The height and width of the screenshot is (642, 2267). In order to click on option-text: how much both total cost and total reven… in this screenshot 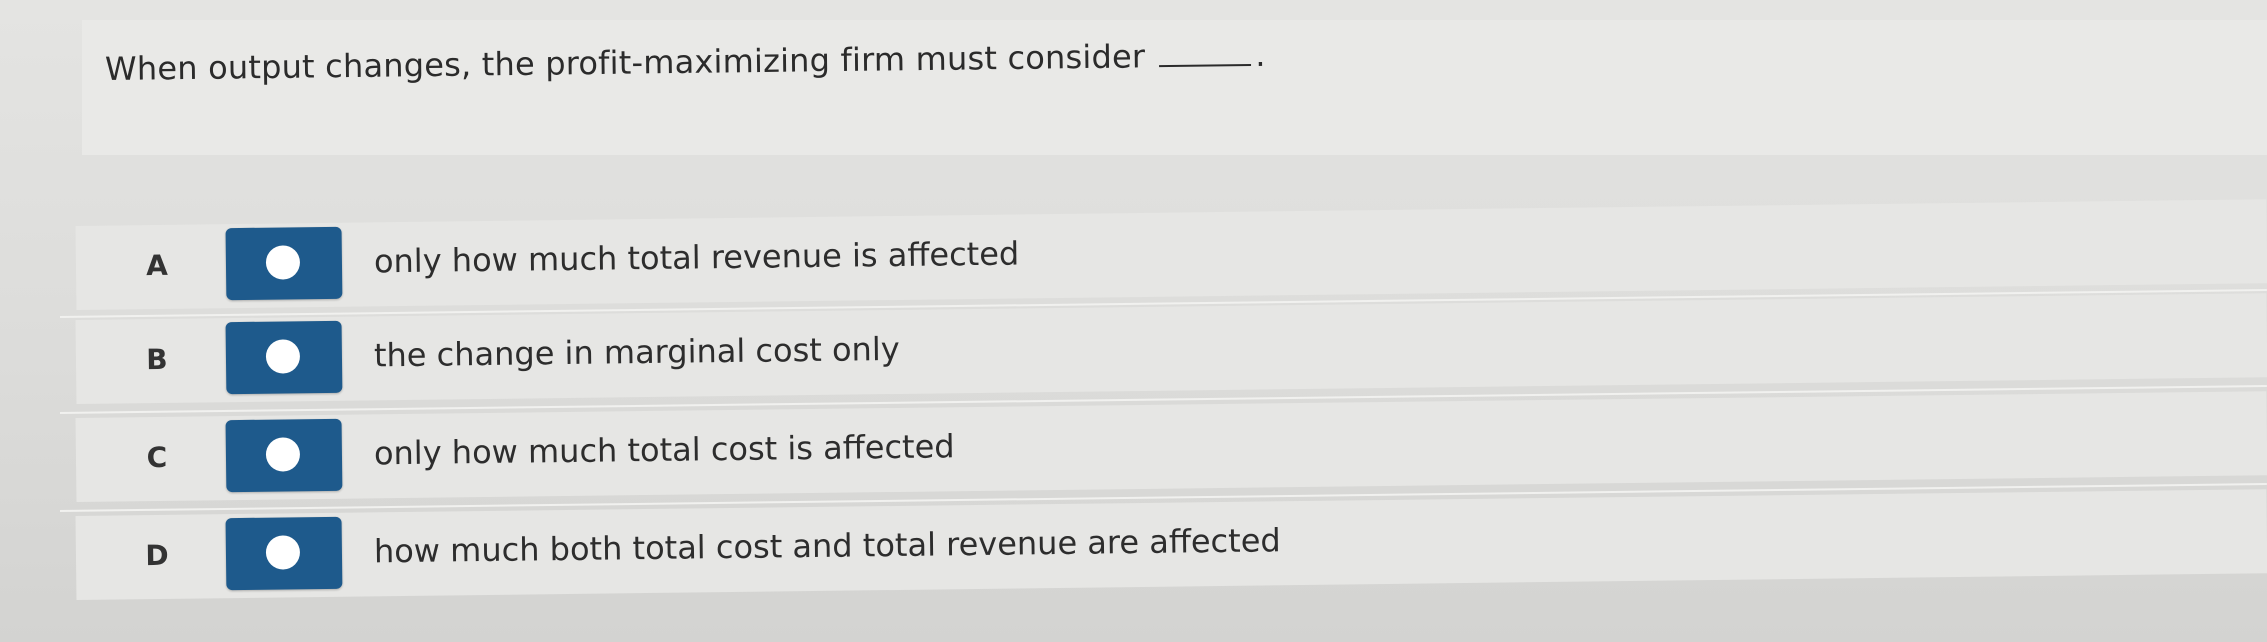, I will do `click(827, 545)`.